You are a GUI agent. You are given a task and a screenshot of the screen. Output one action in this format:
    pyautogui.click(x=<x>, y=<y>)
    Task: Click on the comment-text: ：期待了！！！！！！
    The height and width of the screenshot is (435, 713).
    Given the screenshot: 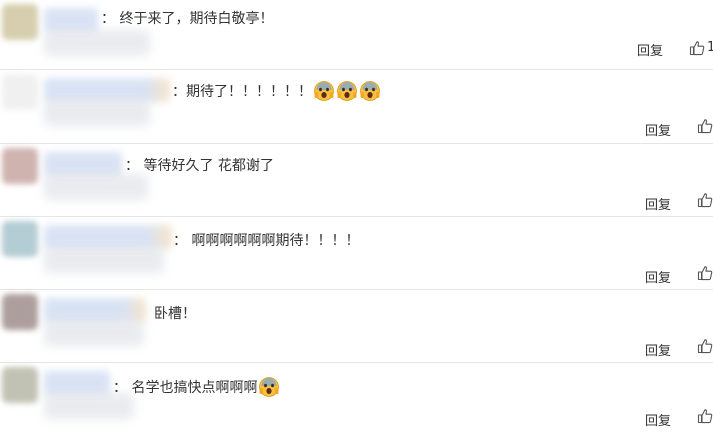 What is the action you would take?
    pyautogui.click(x=276, y=91)
    